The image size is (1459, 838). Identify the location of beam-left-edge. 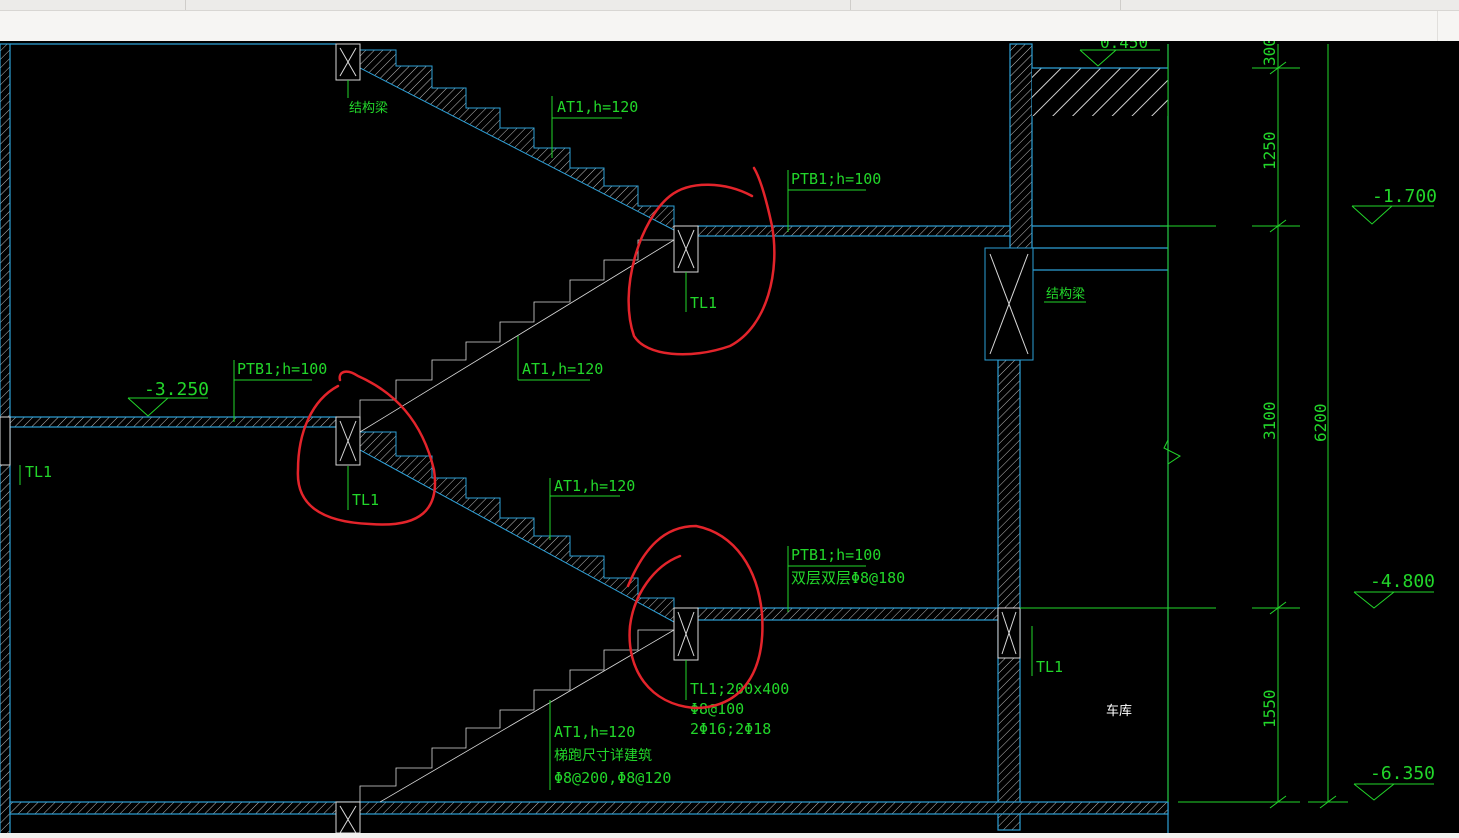
(5, 441).